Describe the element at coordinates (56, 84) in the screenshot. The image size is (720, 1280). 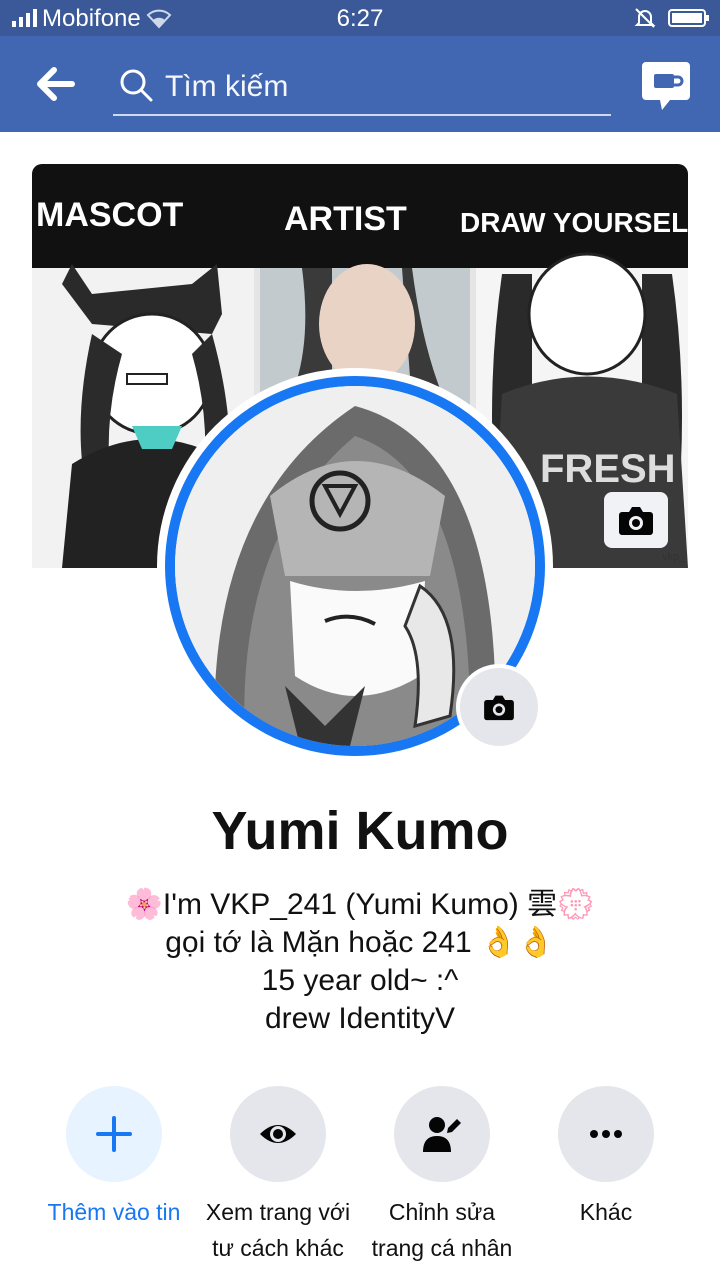
I see `back-arrow-icon` at that location.